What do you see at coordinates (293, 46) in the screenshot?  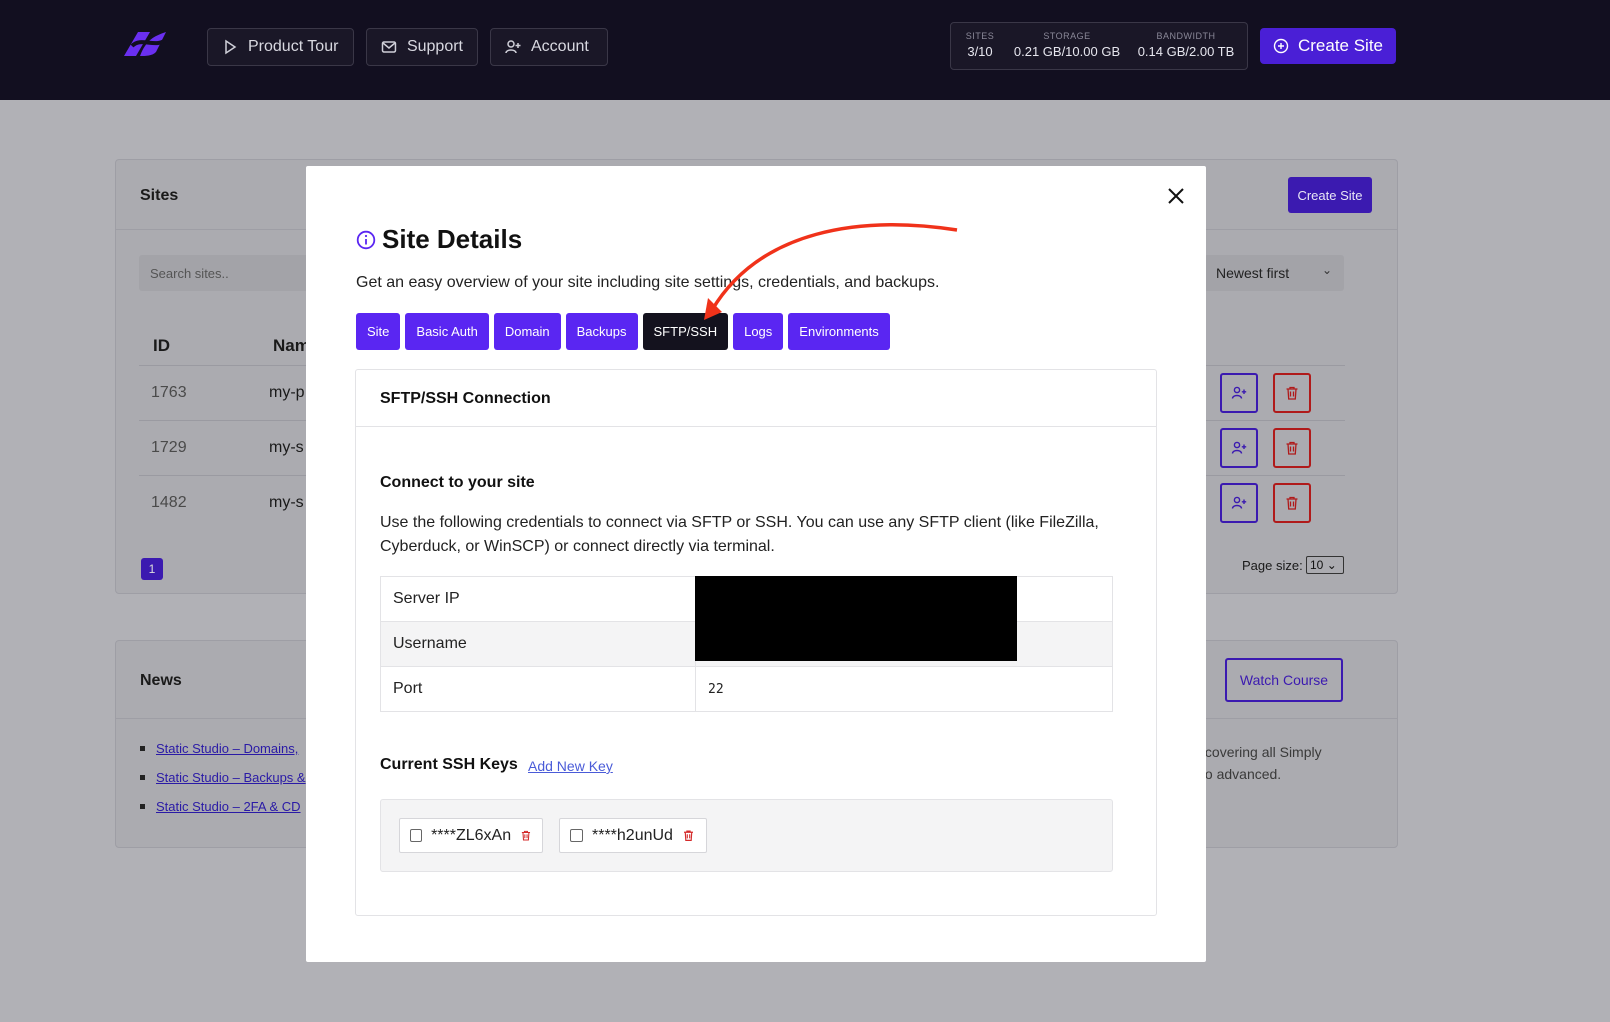 I see `product-tour-label: Product Tour` at bounding box center [293, 46].